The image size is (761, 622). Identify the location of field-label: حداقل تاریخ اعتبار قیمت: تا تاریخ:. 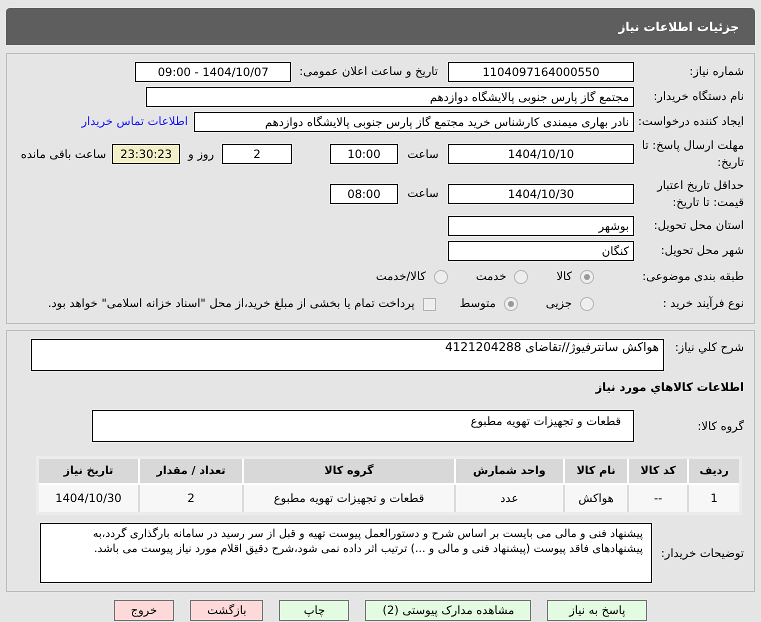
(700, 193).